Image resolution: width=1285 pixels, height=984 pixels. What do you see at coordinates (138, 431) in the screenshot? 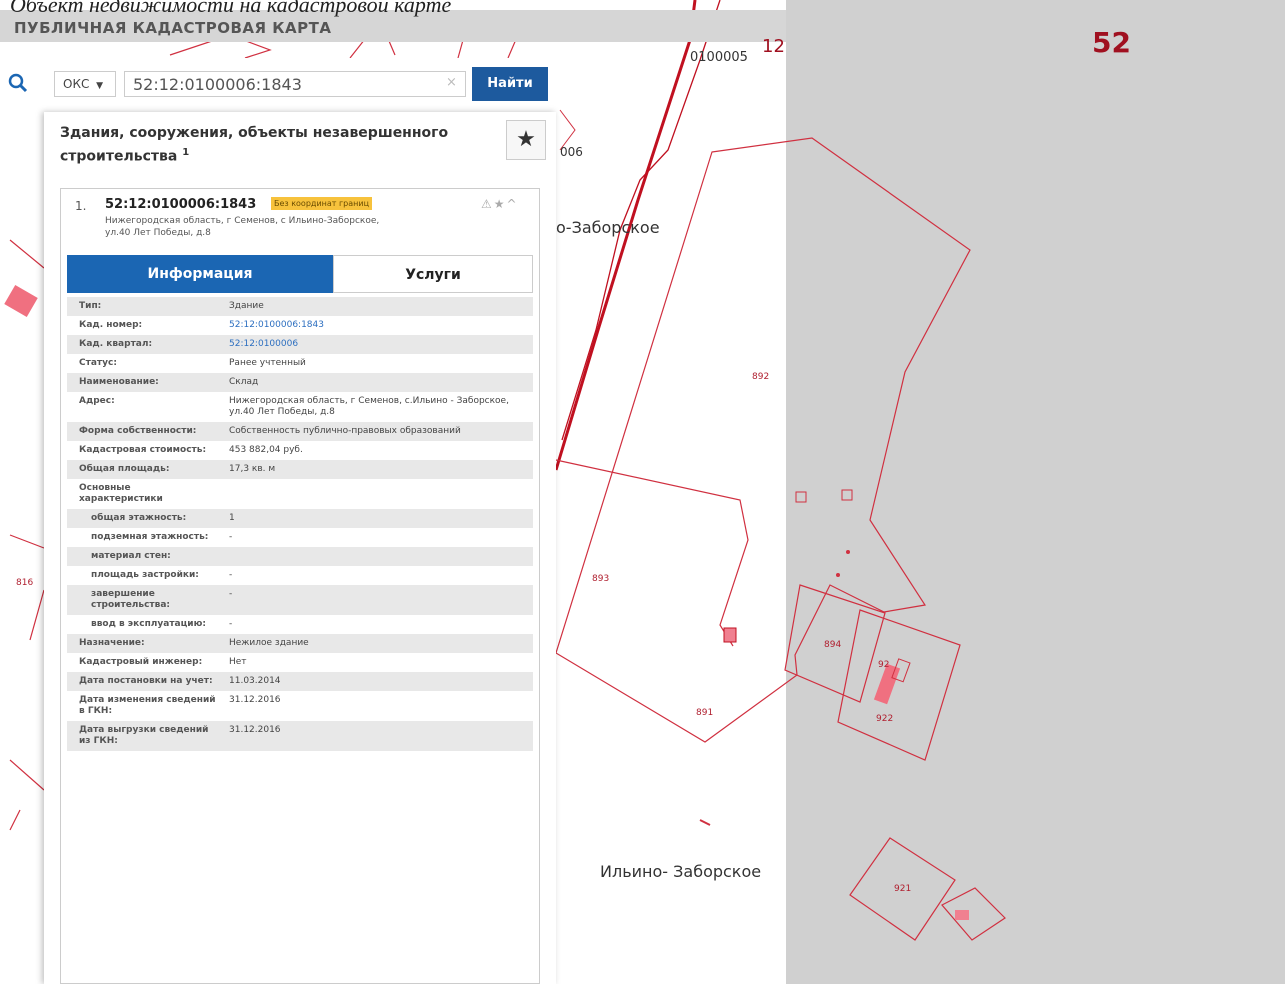
I see `row-key: Форма собственности:` at bounding box center [138, 431].